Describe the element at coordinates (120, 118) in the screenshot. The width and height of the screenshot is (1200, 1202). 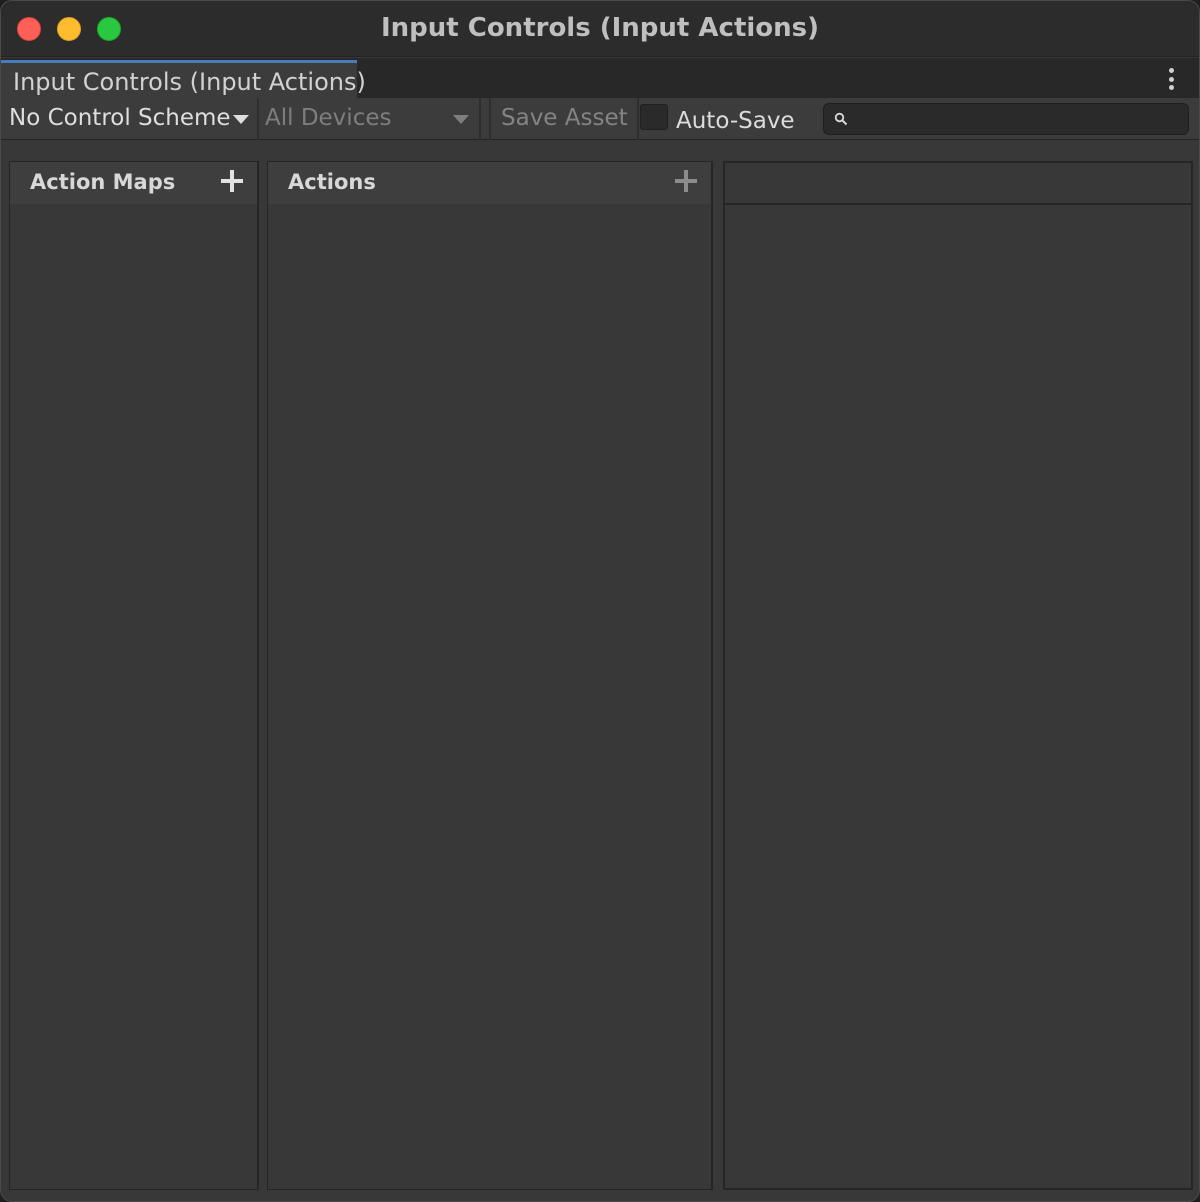
I see `control-scheme-label: No Control Scheme` at that location.